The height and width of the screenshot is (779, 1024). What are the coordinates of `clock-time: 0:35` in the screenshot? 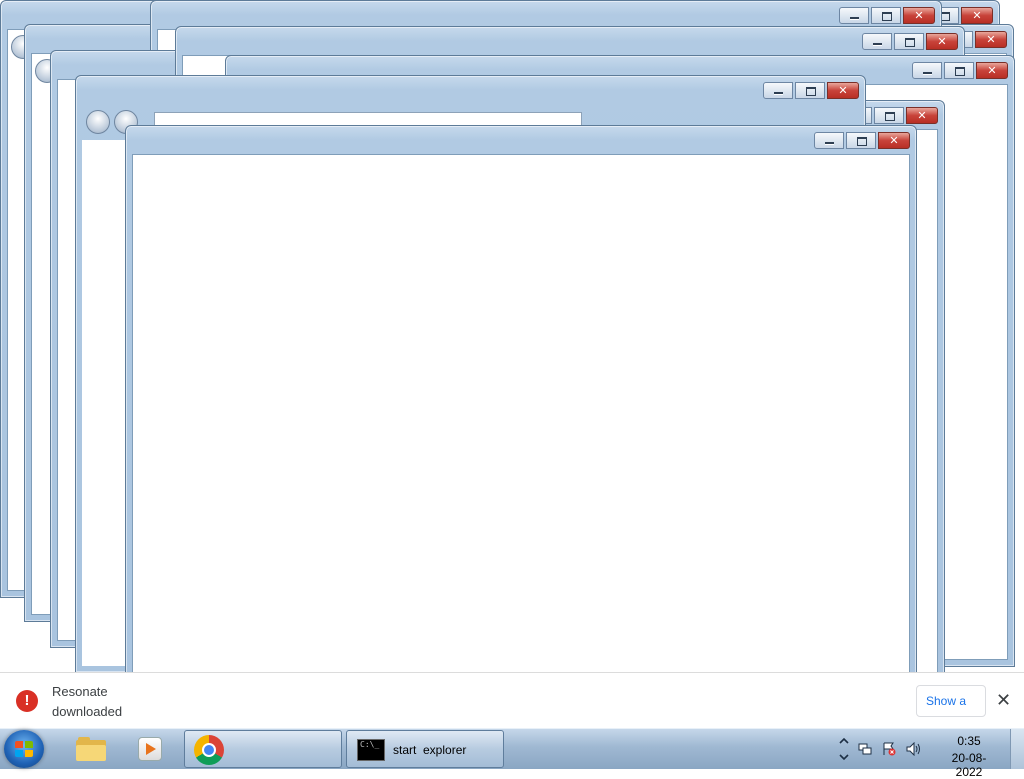 It's located at (969, 741).